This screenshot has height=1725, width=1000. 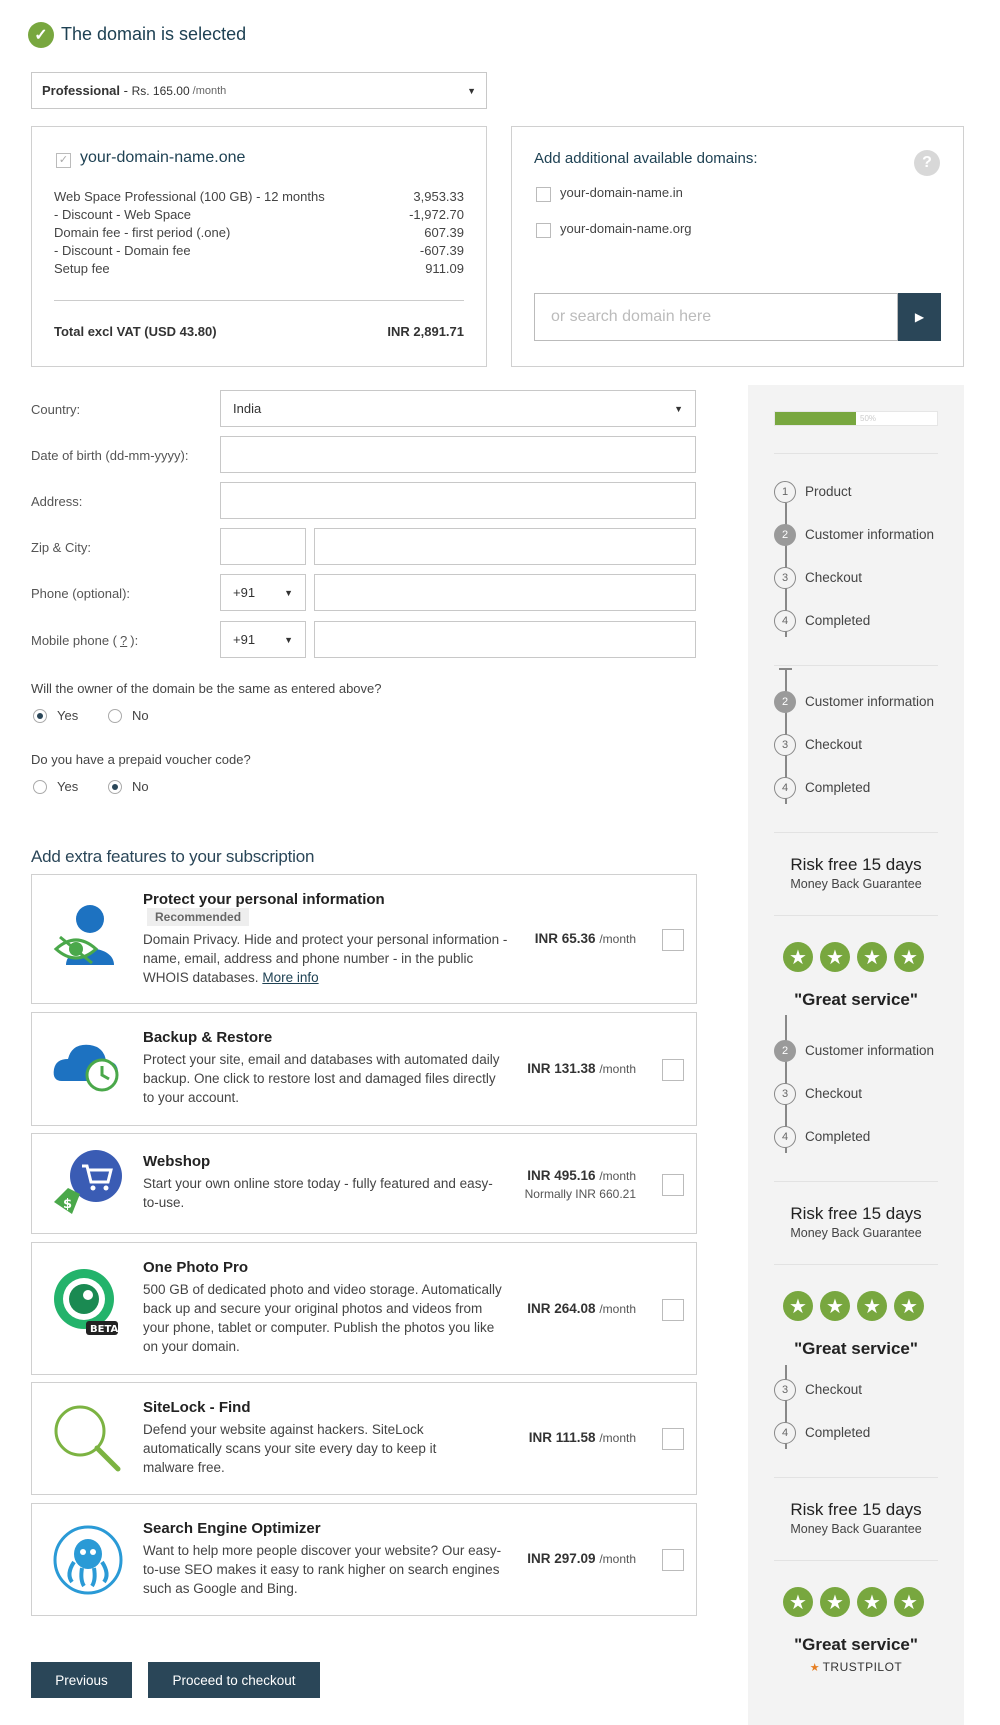 What do you see at coordinates (505, 592) in the screenshot?
I see `phone-input` at bounding box center [505, 592].